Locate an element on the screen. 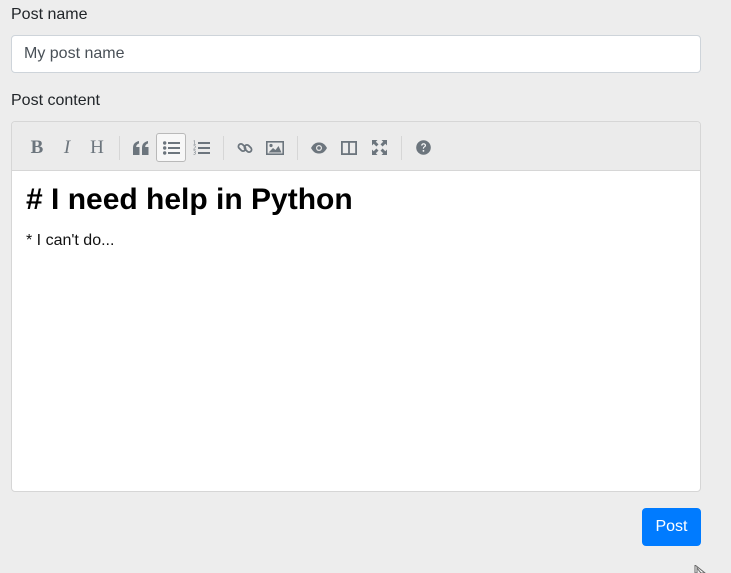  editor-toolbar: B I H 1 2 3 is located at coordinates (356, 146).